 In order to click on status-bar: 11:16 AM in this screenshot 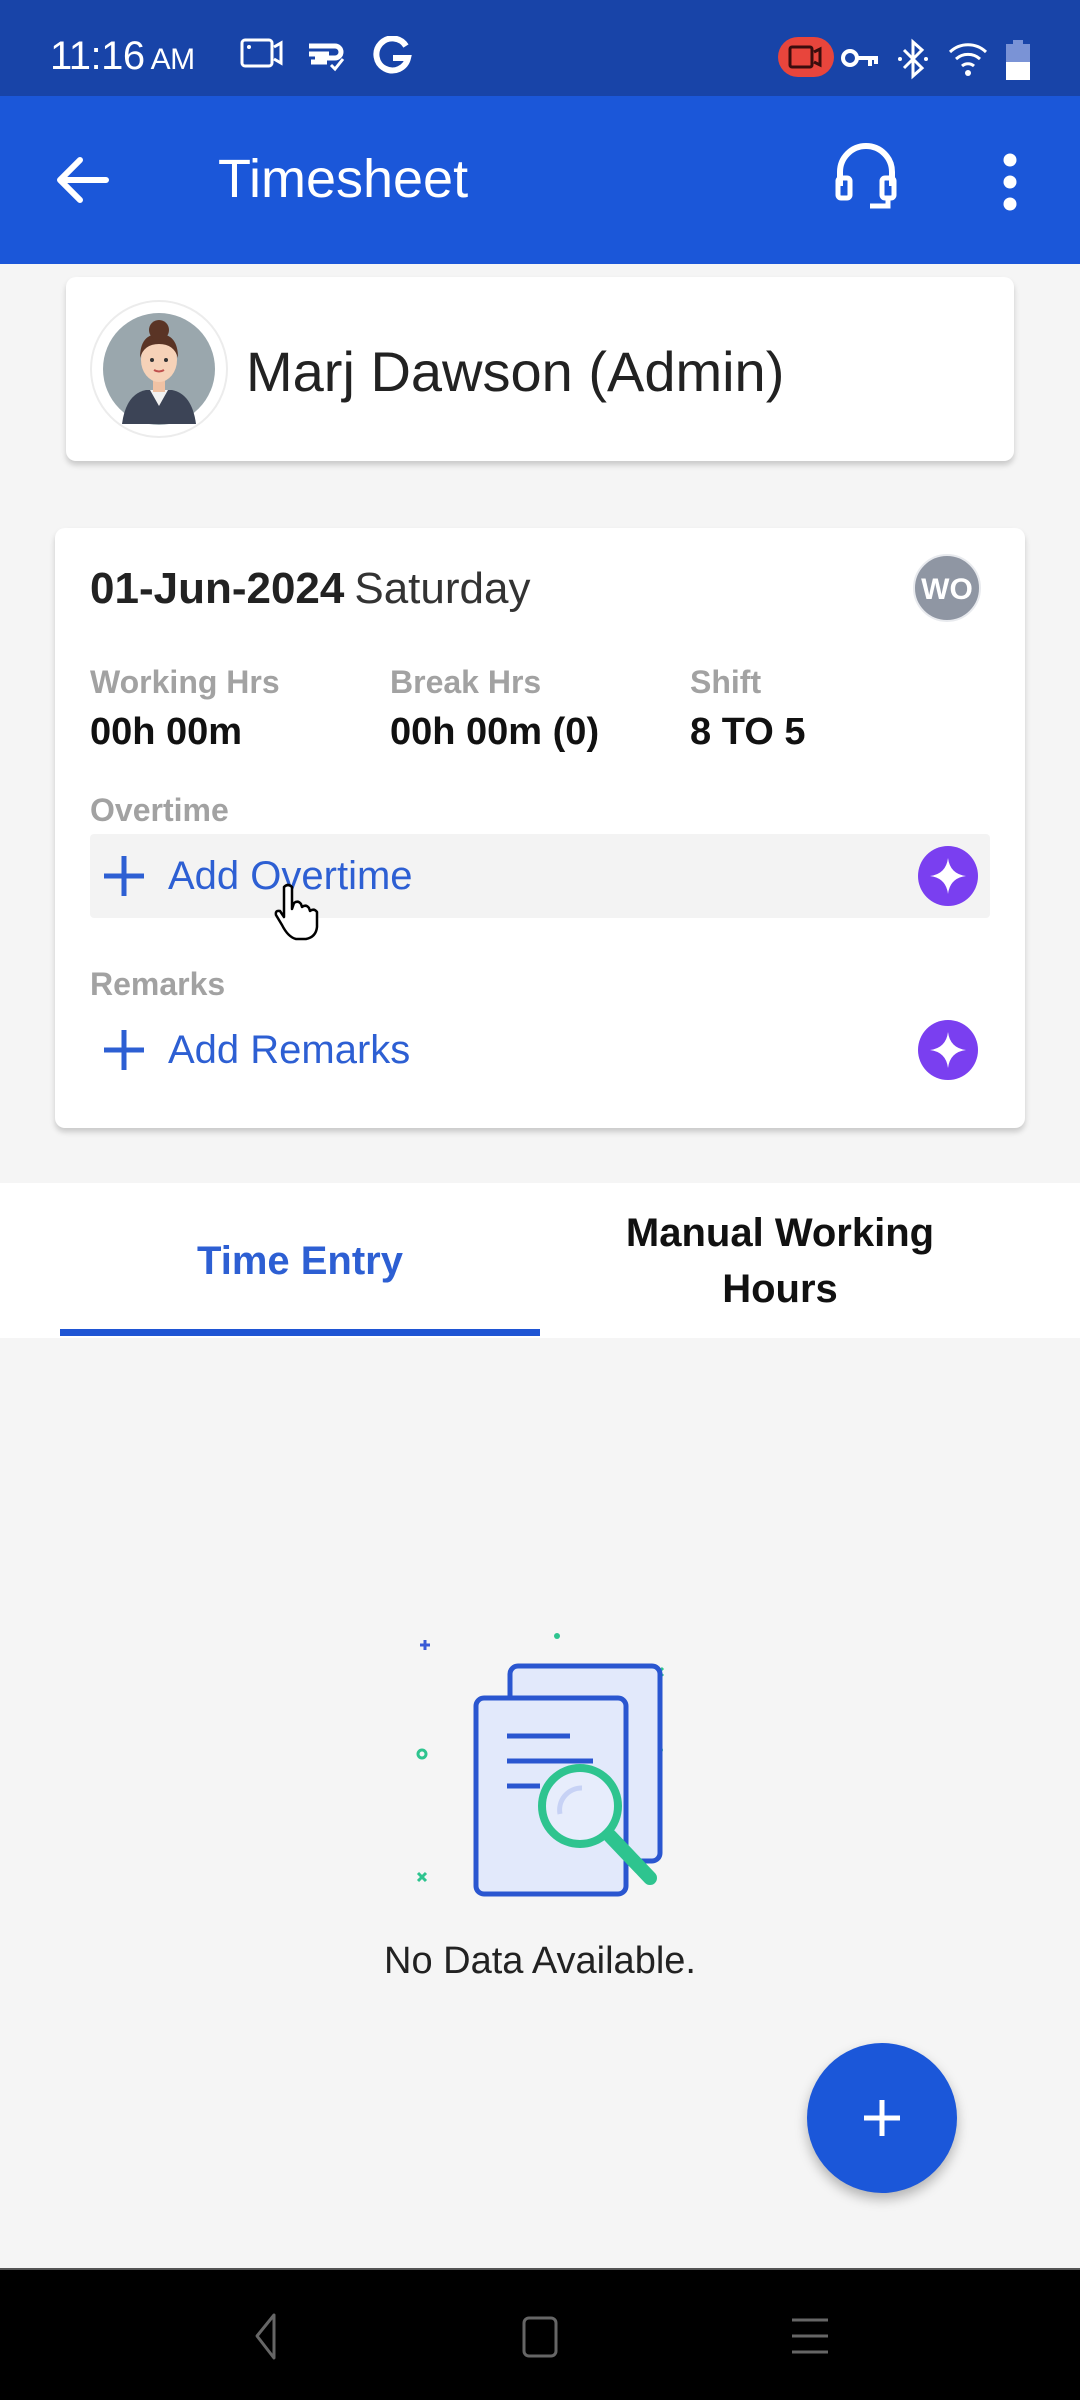, I will do `click(540, 48)`.